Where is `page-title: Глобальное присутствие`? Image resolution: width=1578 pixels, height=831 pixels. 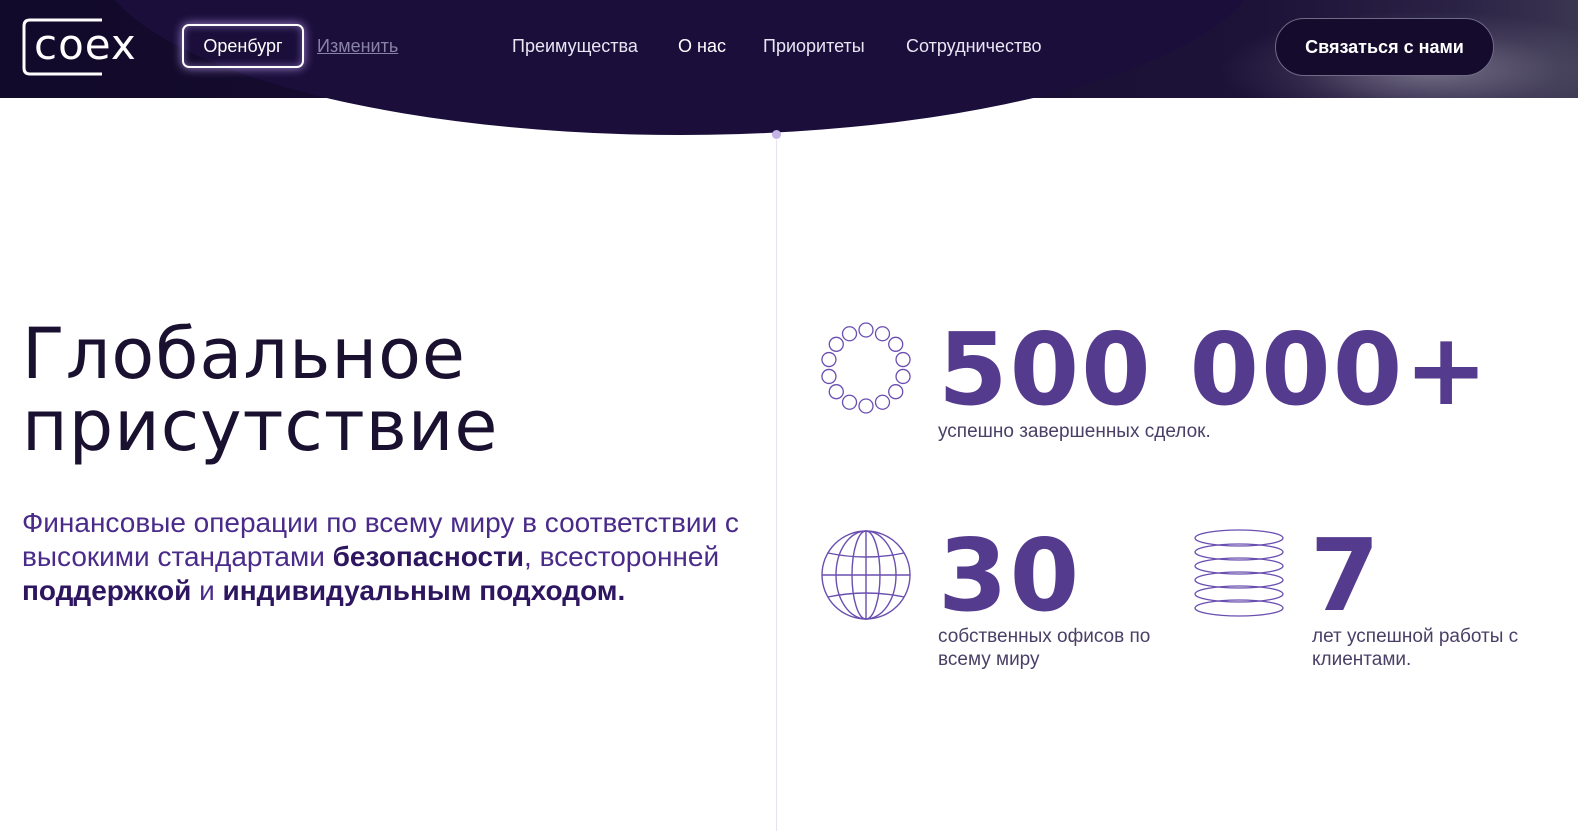 page-title: Глобальное присутствие is located at coordinates (392, 390).